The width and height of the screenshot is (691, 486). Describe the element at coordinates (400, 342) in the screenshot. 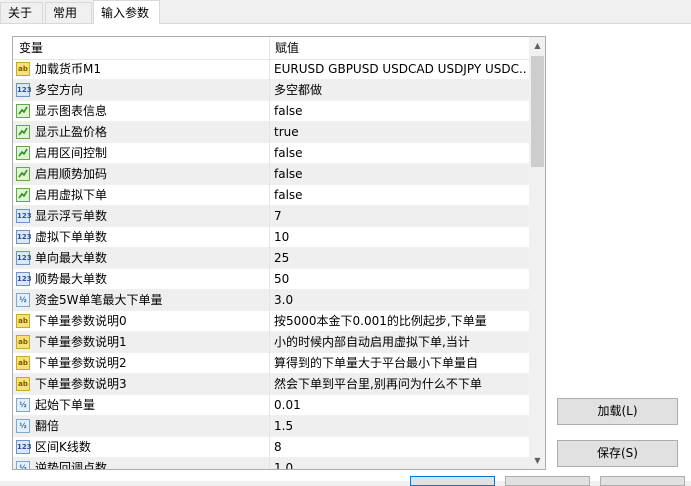

I see `variable-value: 小的时候内部自动启用虚拟下单,当计` at that location.